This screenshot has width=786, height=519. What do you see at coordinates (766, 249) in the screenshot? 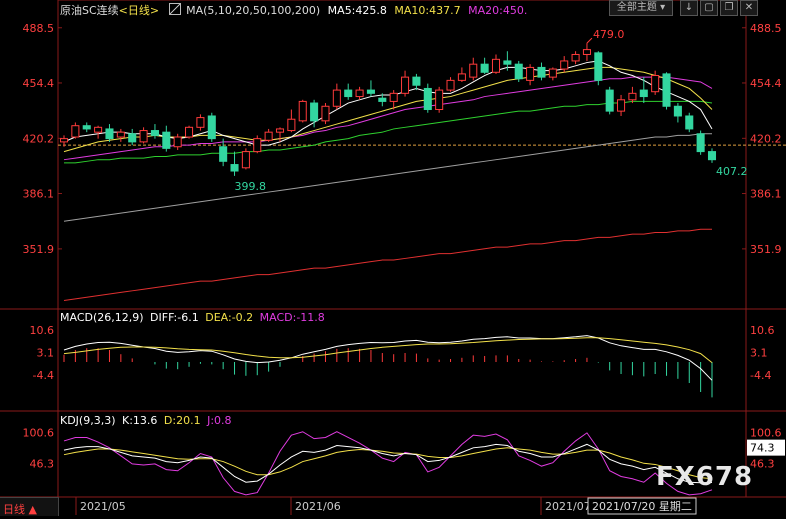
I see `price-tick-right: 351.9` at bounding box center [766, 249].